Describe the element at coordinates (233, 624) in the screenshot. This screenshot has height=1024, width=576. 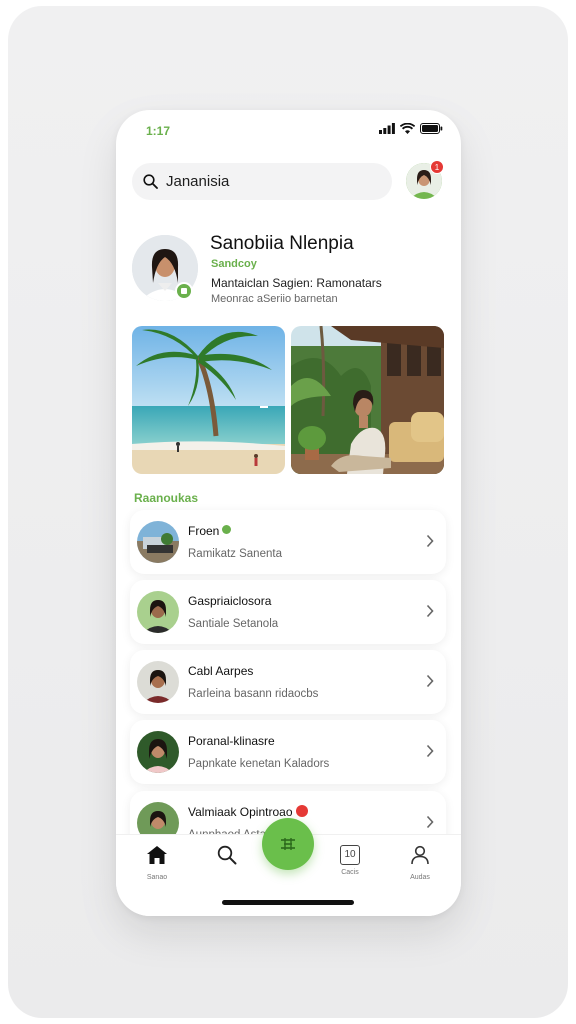
I see `contact-subtitle: Santiale Setanola` at that location.